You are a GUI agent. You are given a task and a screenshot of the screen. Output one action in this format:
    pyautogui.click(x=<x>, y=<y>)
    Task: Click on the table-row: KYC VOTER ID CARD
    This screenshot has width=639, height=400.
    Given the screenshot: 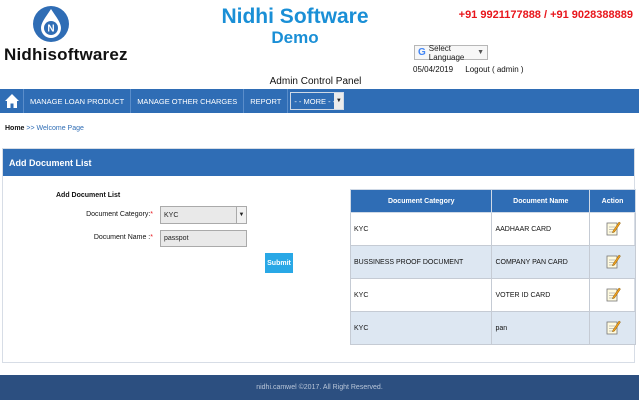 What is the action you would take?
    pyautogui.click(x=492, y=295)
    